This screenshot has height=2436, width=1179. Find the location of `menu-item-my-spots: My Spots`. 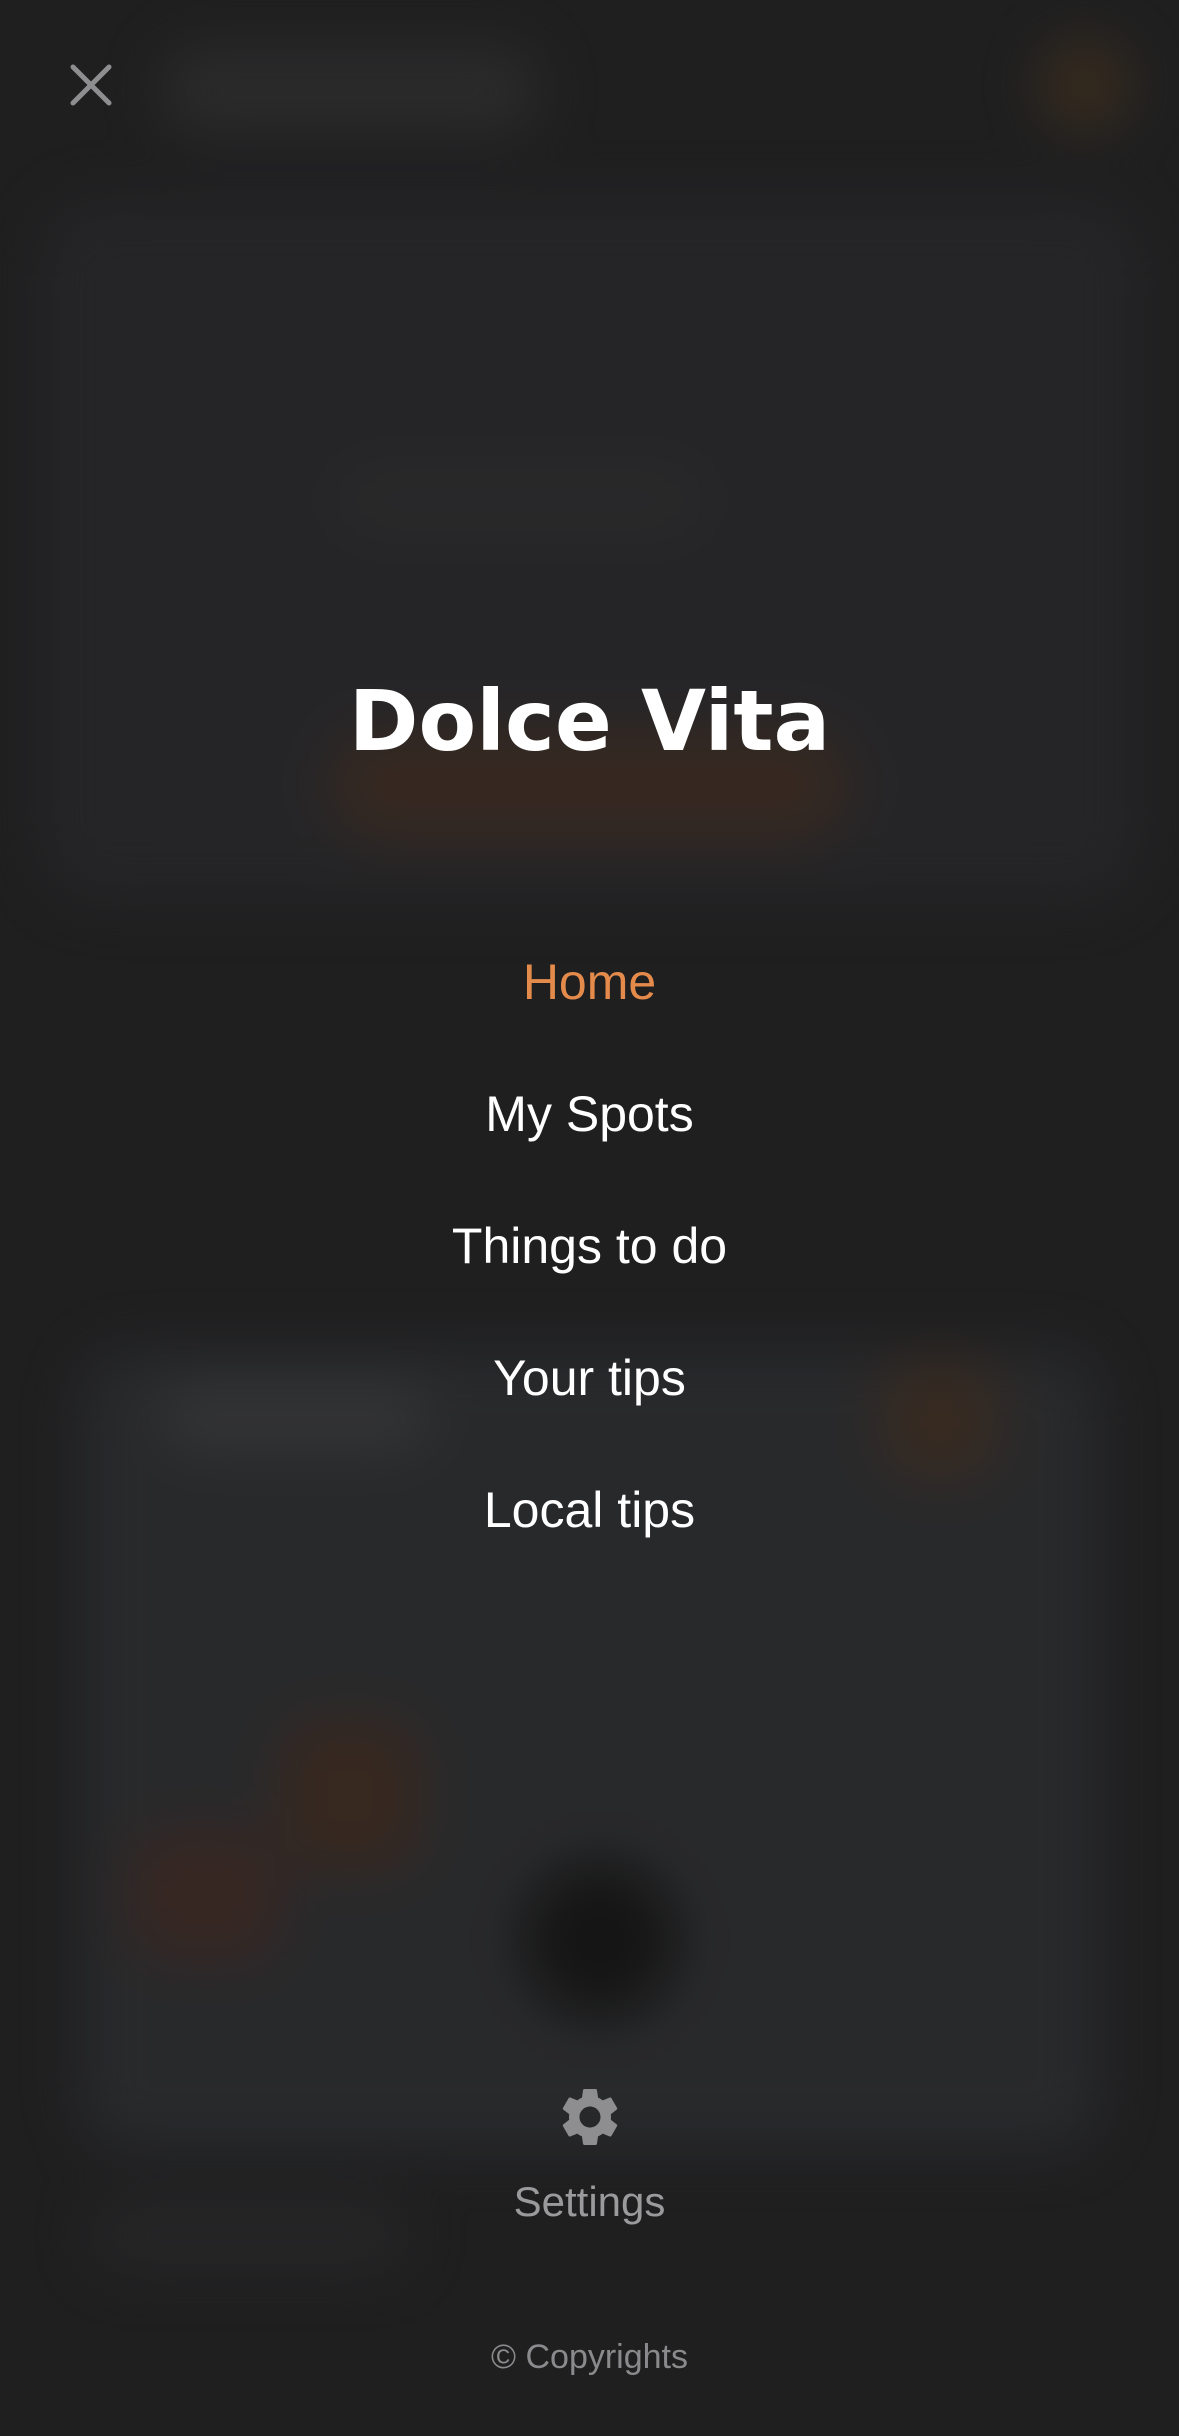

menu-item-my-spots: My Spots is located at coordinates (589, 1138).